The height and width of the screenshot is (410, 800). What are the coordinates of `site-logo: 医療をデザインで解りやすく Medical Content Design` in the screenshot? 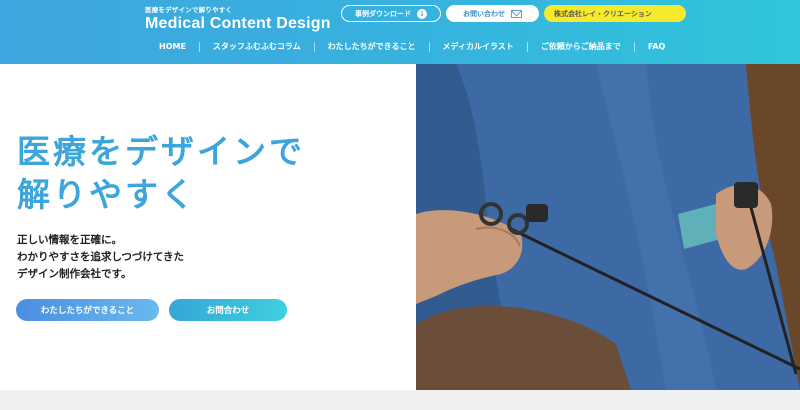 It's located at (238, 18).